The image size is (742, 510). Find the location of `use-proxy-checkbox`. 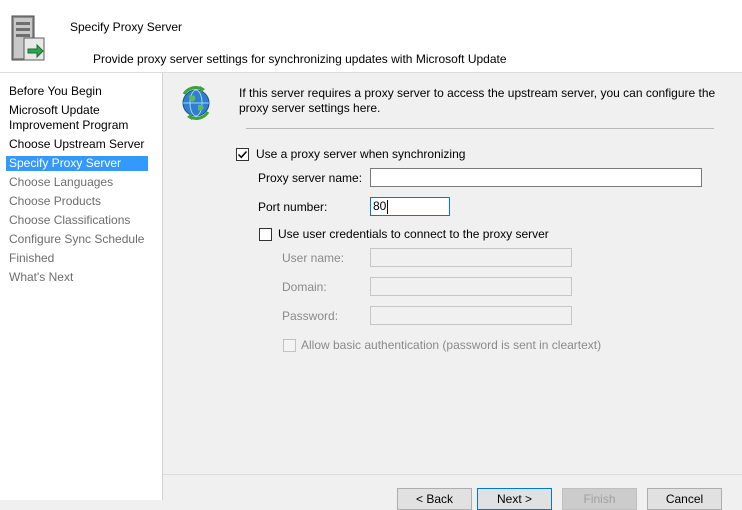

use-proxy-checkbox is located at coordinates (242, 154).